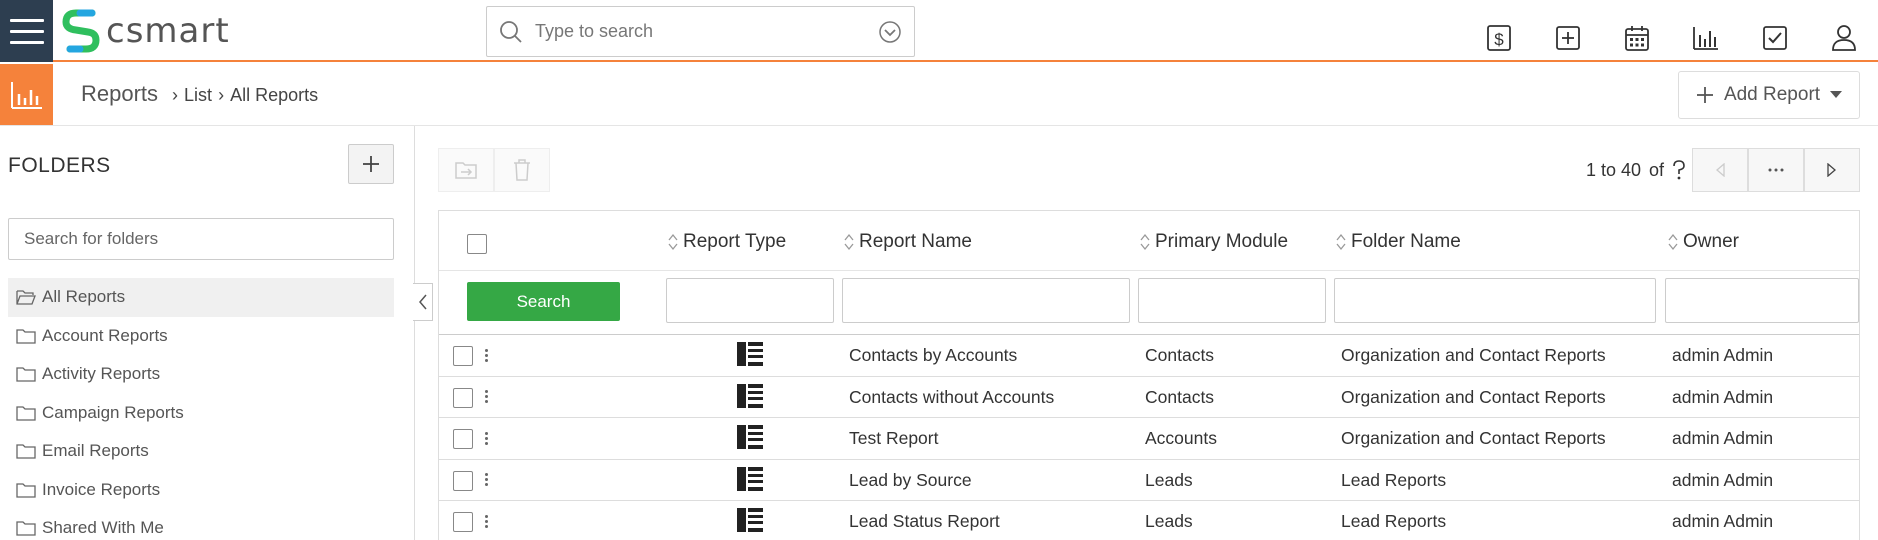 This screenshot has height=540, width=1878. What do you see at coordinates (26, 94) in the screenshot?
I see `reports-module-icon` at bounding box center [26, 94].